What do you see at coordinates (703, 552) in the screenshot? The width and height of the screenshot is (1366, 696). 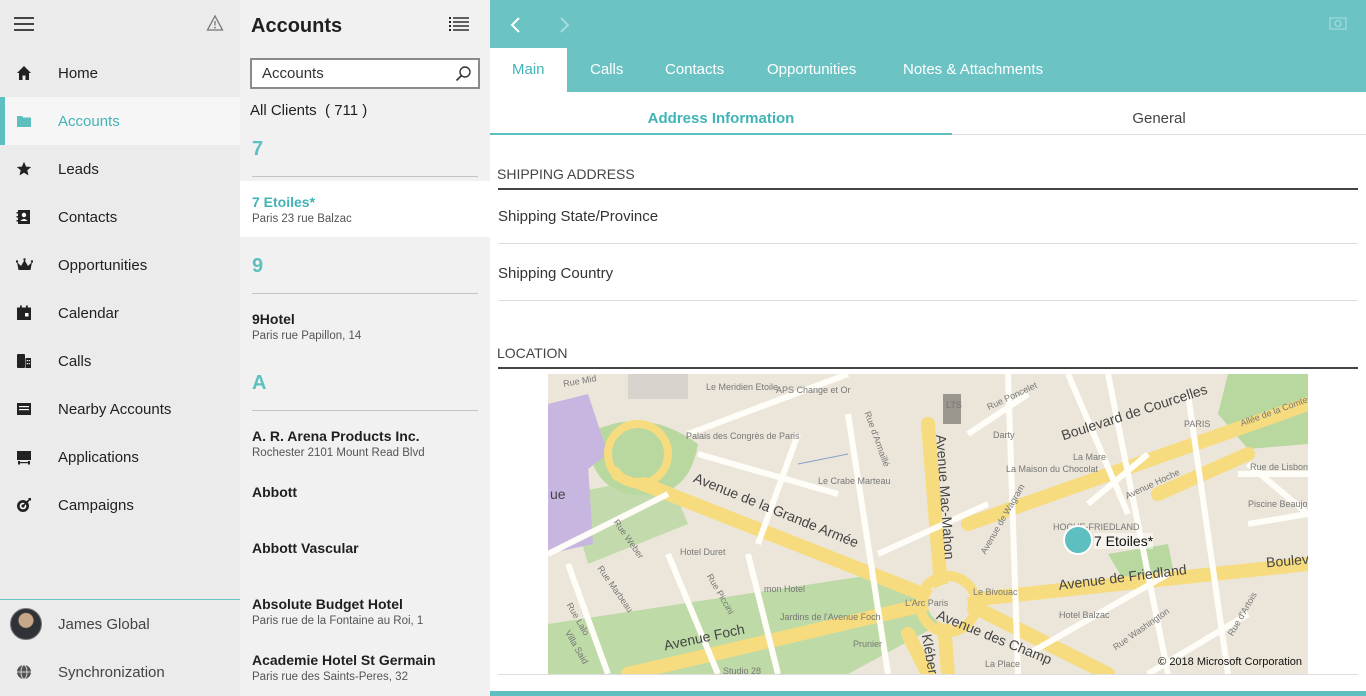 I see `map-poi-label: Hotel Duret` at bounding box center [703, 552].